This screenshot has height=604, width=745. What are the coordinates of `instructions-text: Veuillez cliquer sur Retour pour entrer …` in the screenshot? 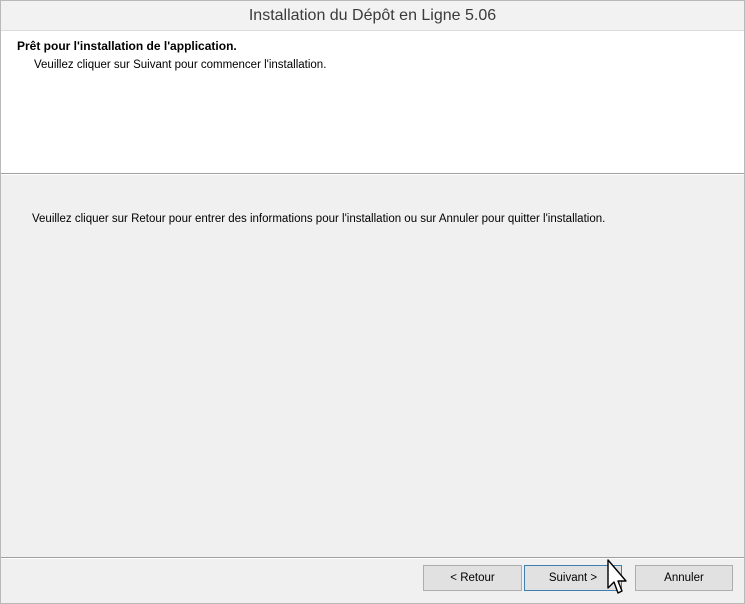 It's located at (319, 219).